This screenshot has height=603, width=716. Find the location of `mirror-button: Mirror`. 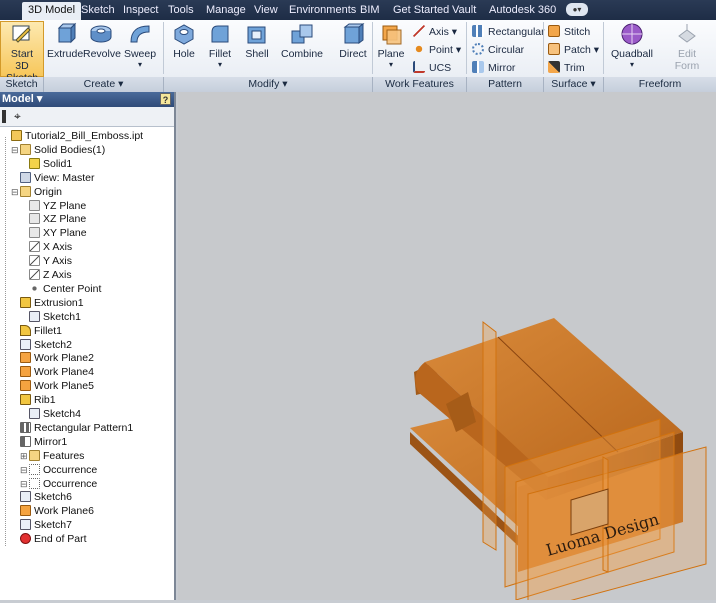

mirror-button: Mirror is located at coordinates (493, 67).